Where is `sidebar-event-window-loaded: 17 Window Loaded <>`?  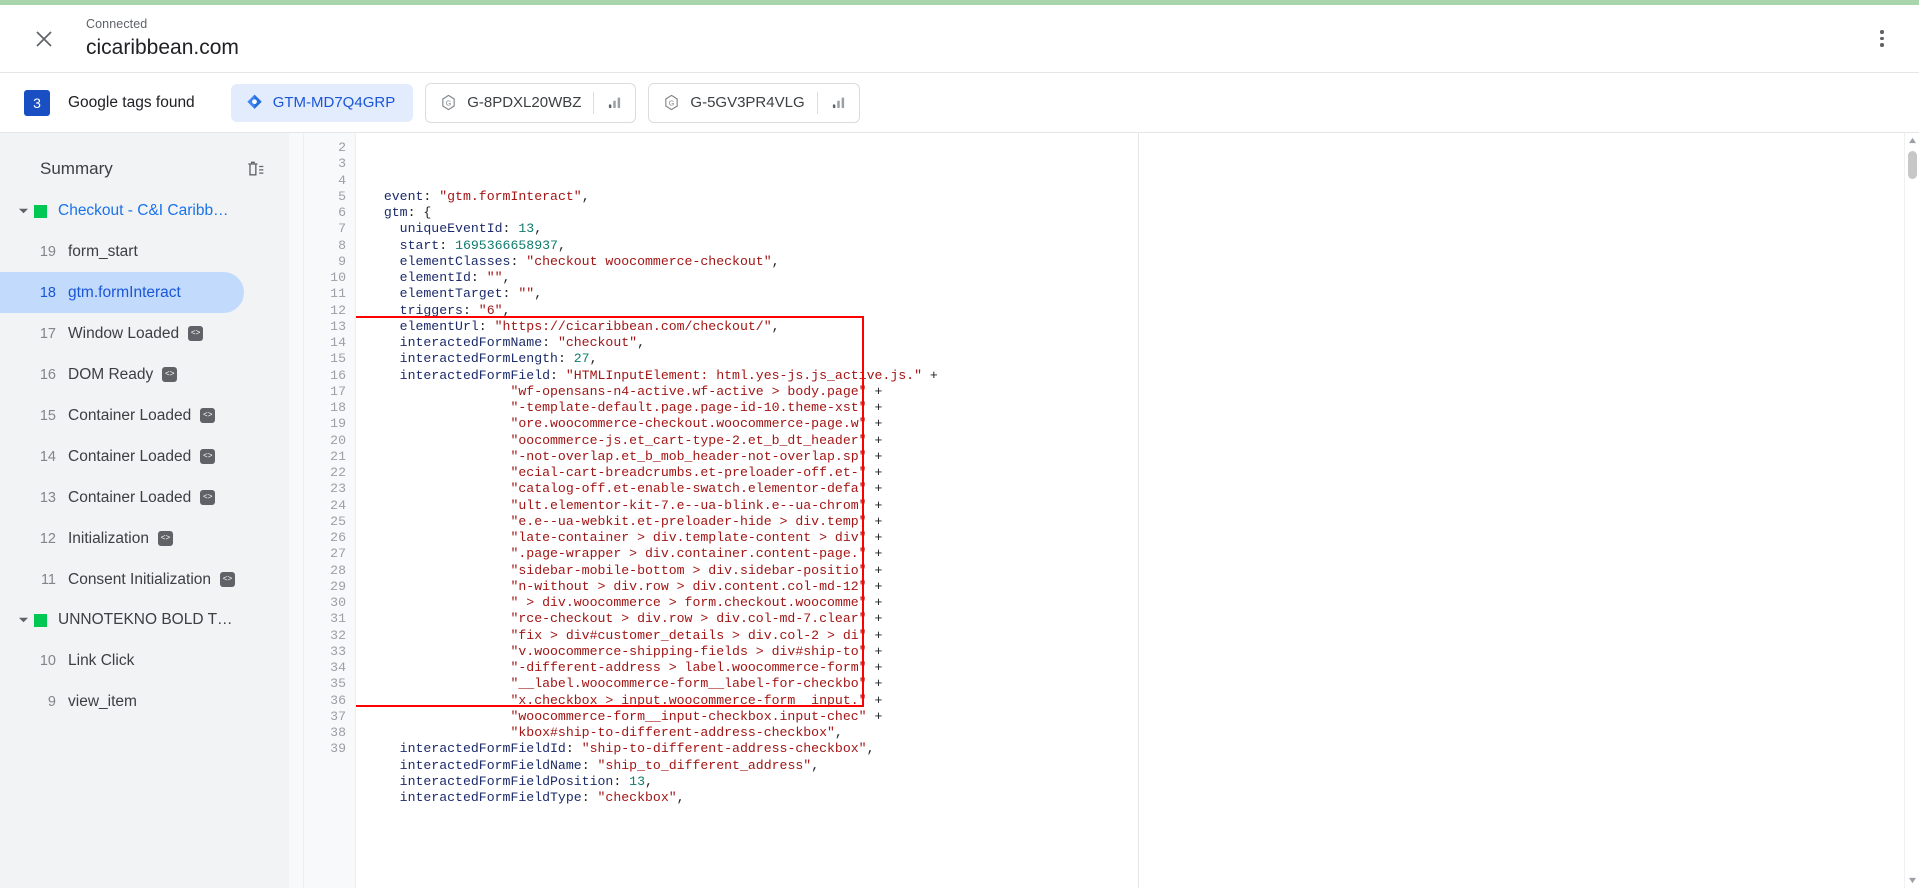 sidebar-event-window-loaded: 17 Window Loaded <> is located at coordinates (122, 333).